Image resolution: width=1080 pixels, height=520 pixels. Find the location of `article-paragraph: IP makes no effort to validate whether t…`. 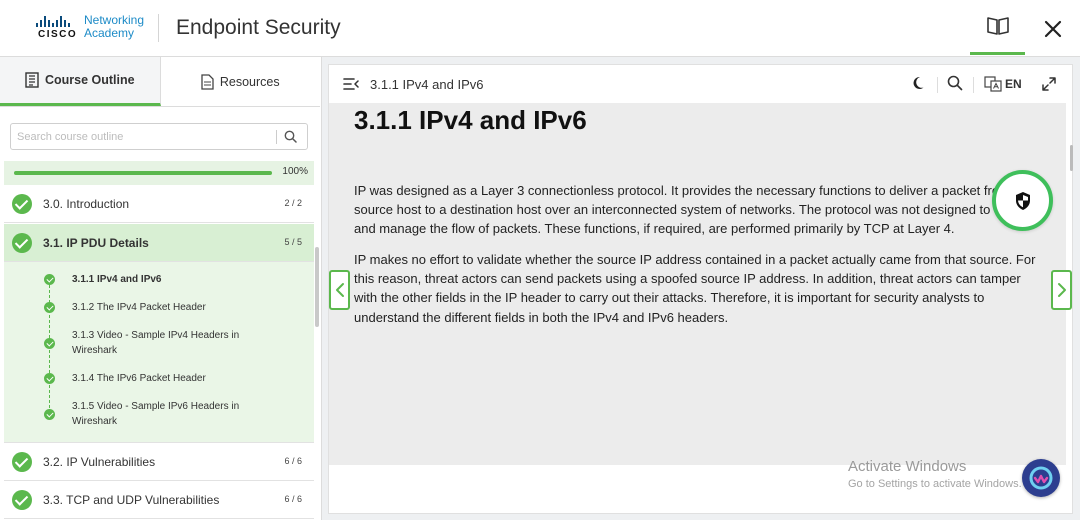

article-paragraph: IP makes no effort to validate whether t… is located at coordinates (695, 288).